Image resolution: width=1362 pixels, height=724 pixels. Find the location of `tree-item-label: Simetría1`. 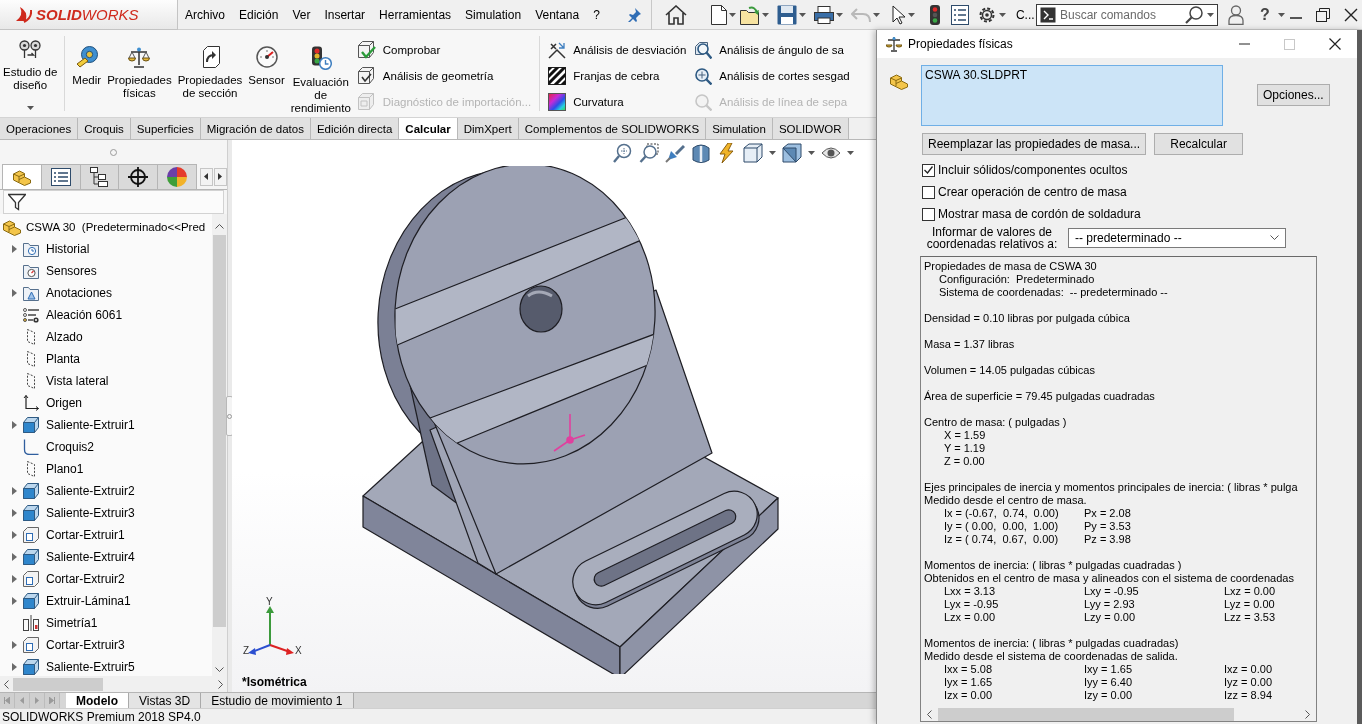

tree-item-label: Simetría1 is located at coordinates (72, 623).